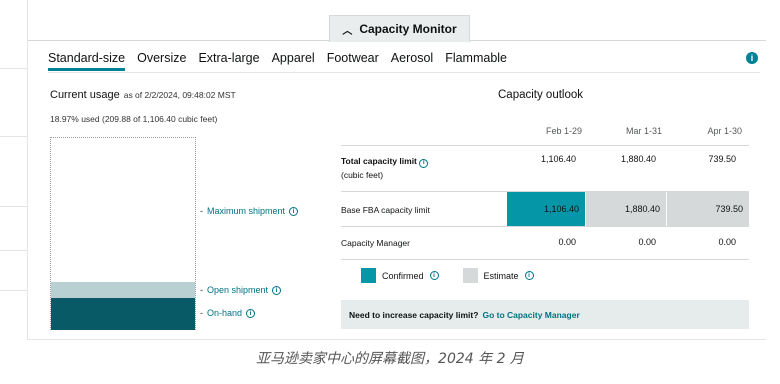 The image size is (780, 384). I want to click on open-shipment-label: - Open shipment i, so click(241, 290).